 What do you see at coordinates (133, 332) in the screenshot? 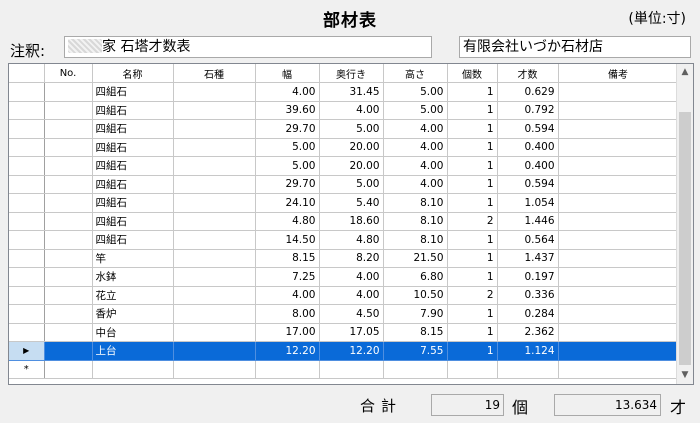
I see `cell-name: 中台` at bounding box center [133, 332].